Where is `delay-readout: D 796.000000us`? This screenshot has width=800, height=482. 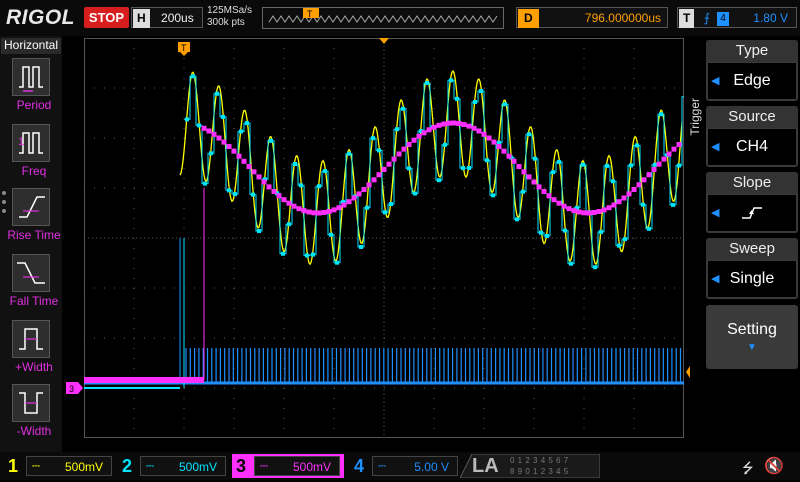
delay-readout: D 796.000000us is located at coordinates (592, 17).